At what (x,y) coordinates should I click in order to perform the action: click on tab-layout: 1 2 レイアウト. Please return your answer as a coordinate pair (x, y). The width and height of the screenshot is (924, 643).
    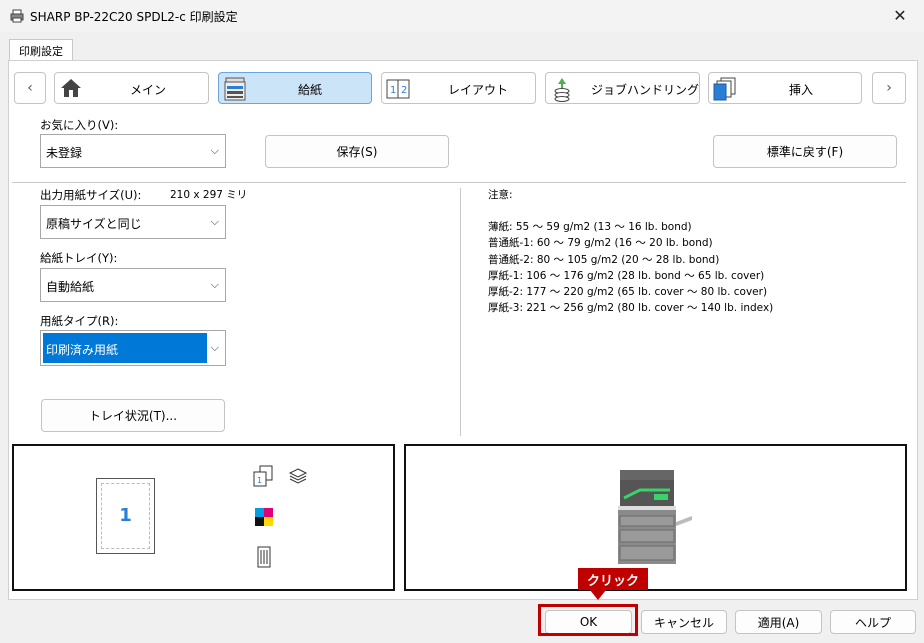
    Looking at the image, I should click on (458, 88).